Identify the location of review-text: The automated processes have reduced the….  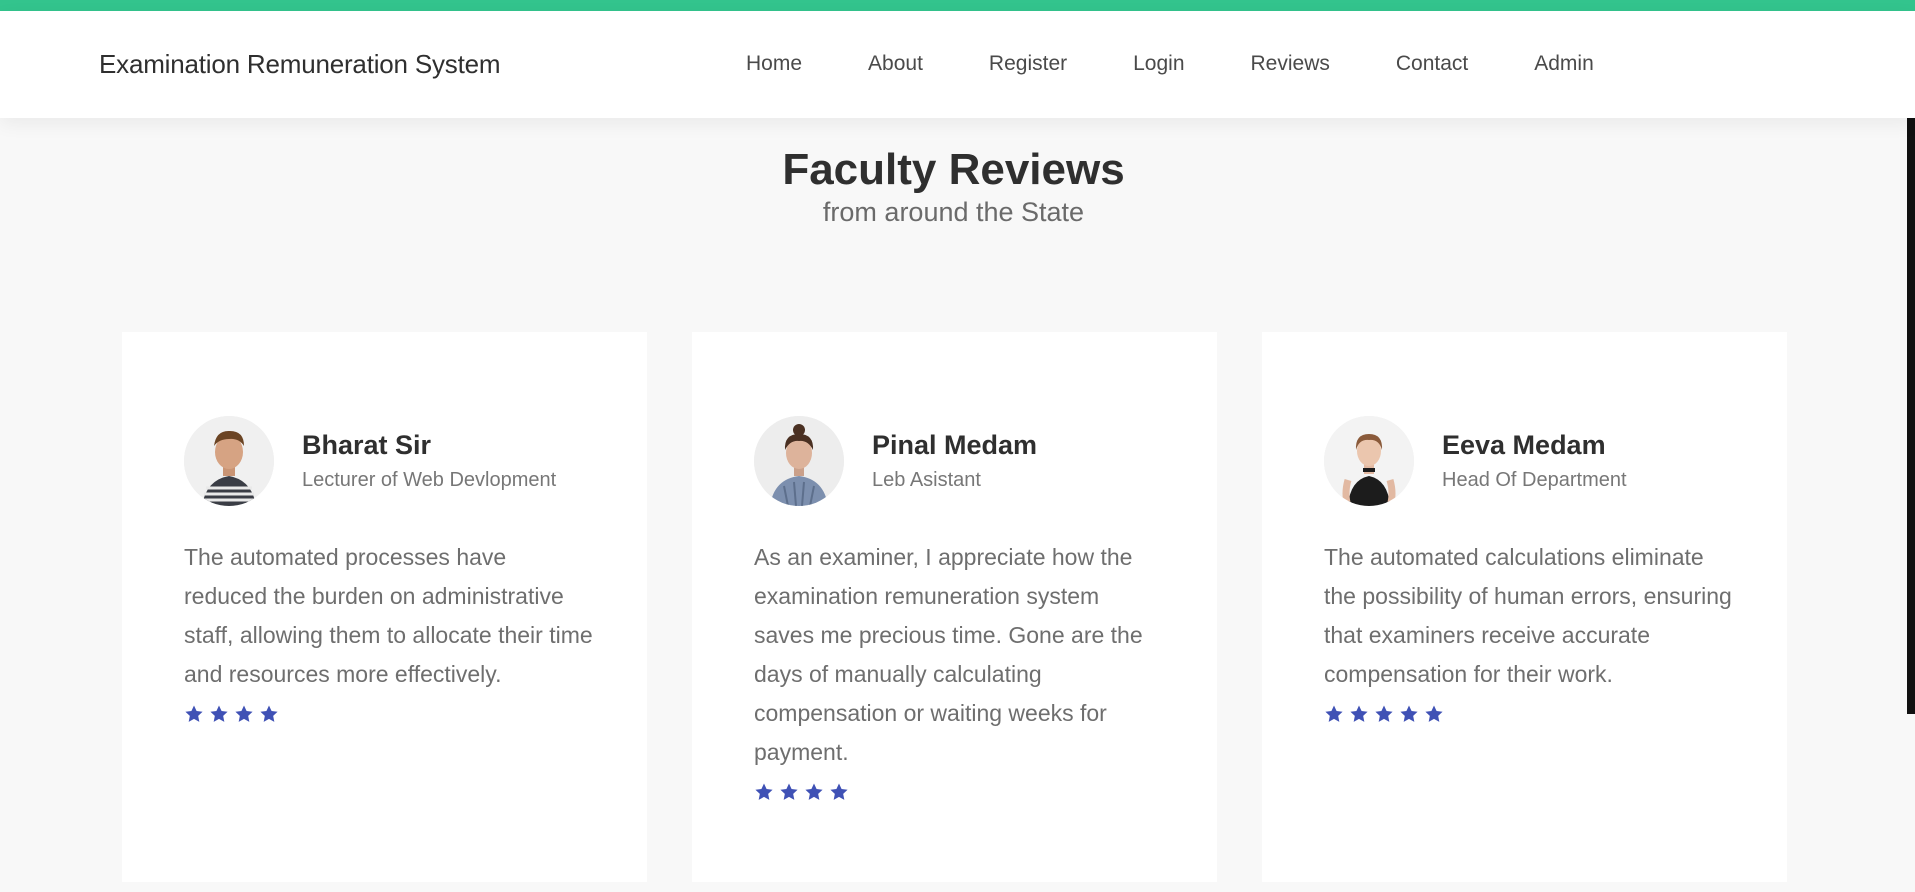
(388, 615).